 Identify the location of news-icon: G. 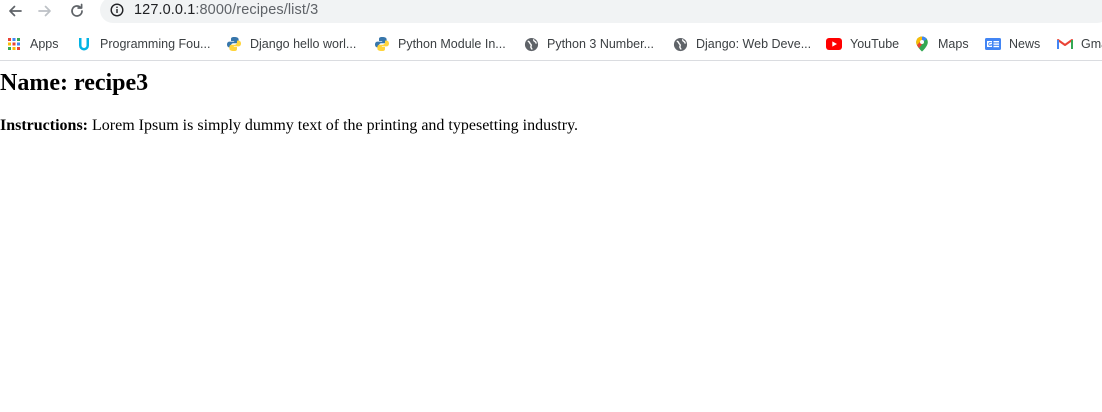
(993, 44).